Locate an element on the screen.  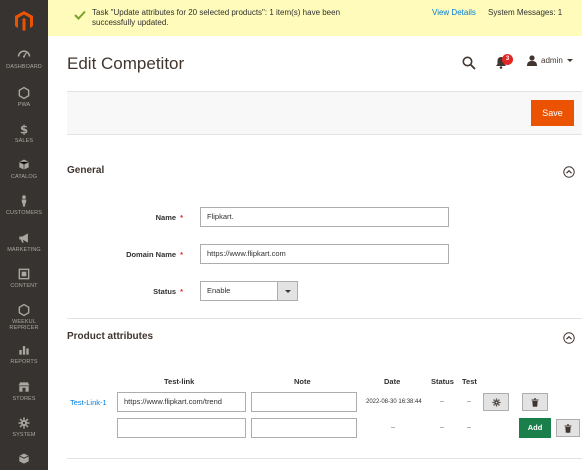
sidebar-item-content: CONTENT is located at coordinates (24, 285).